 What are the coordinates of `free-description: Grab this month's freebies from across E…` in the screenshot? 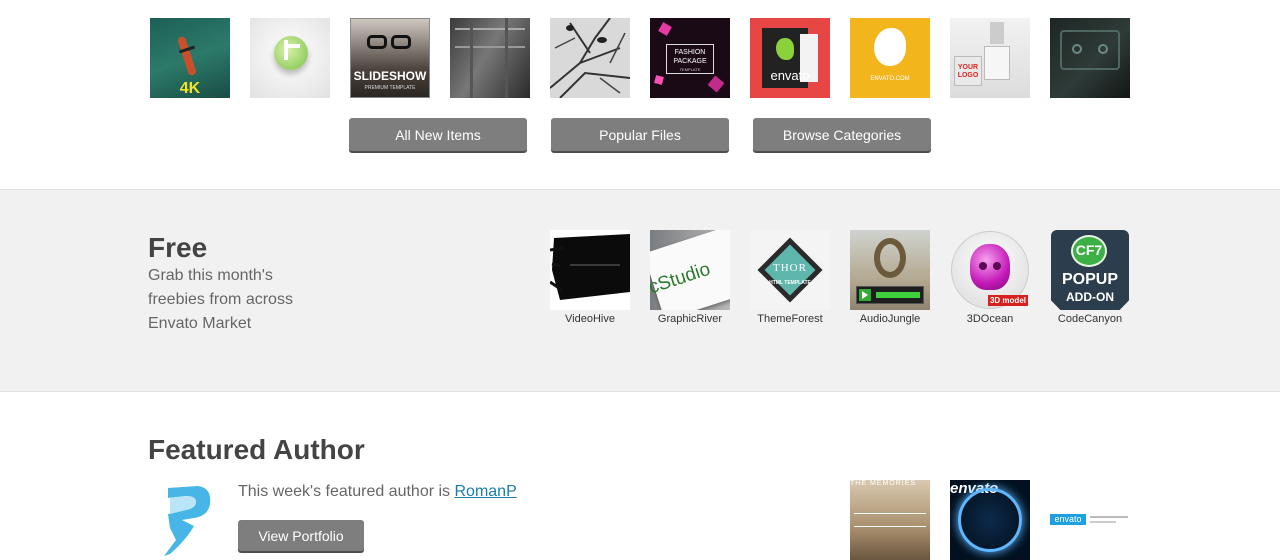 It's located at (220, 299).